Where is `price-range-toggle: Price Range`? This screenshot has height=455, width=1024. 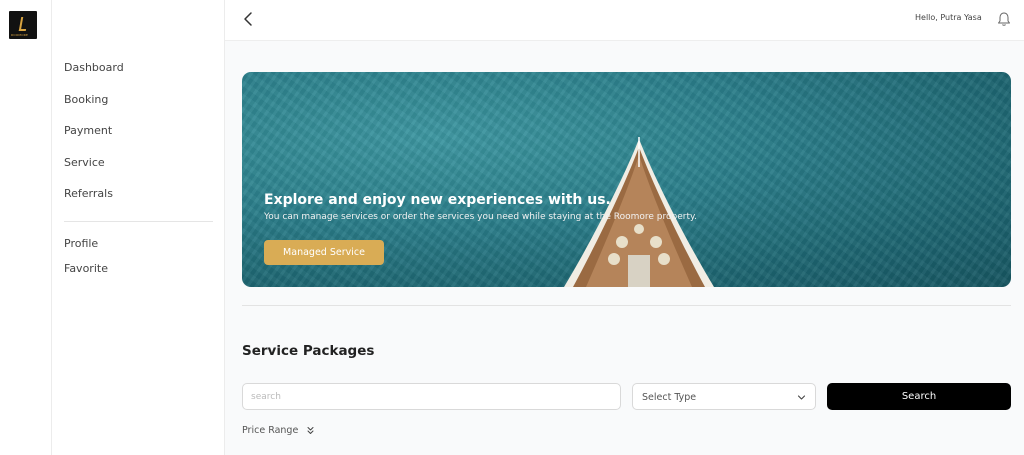
price-range-toggle: Price Range is located at coordinates (278, 430).